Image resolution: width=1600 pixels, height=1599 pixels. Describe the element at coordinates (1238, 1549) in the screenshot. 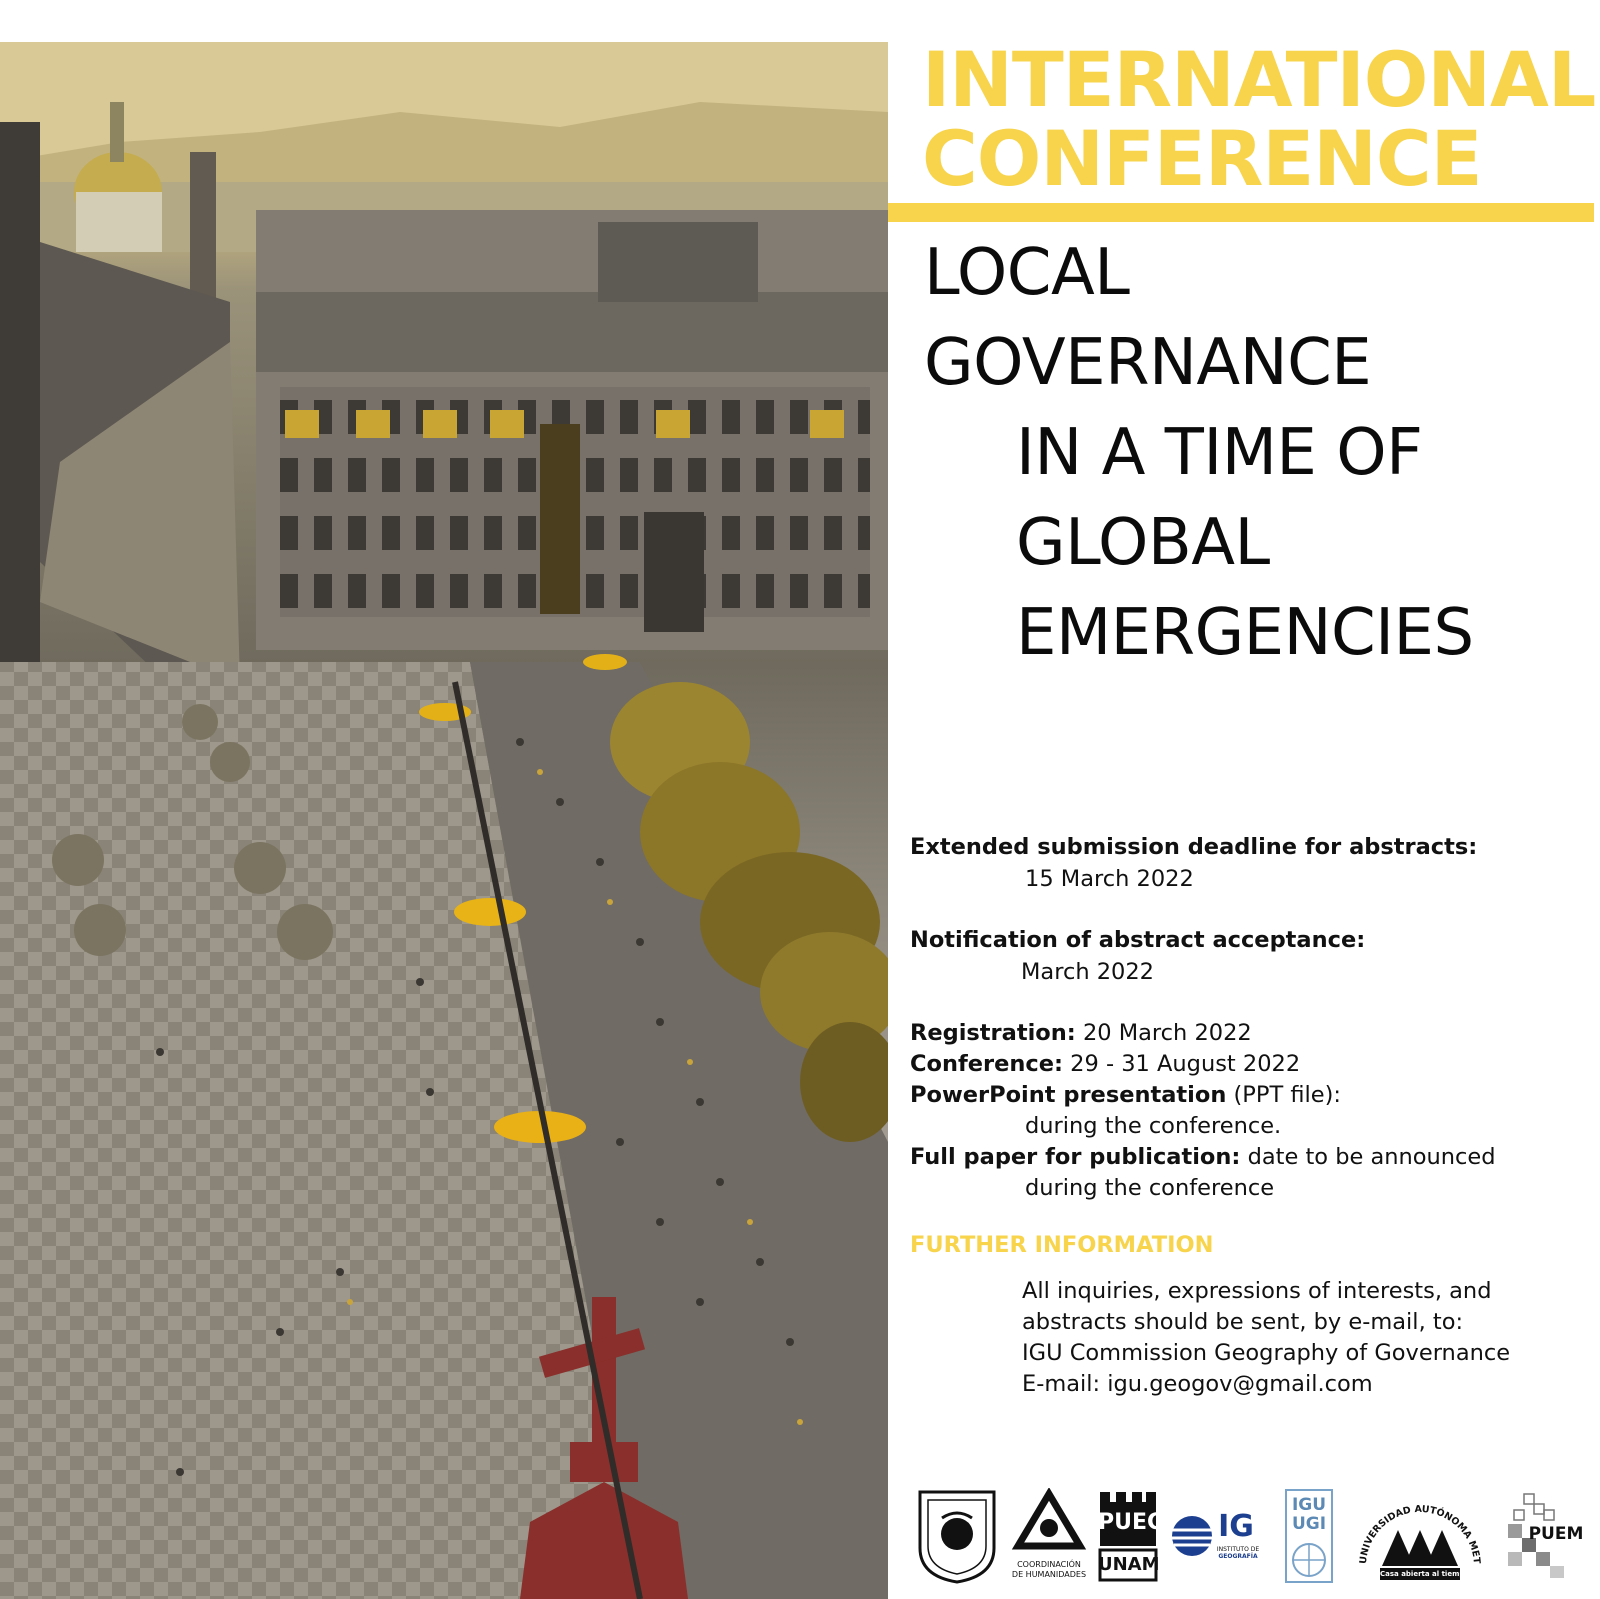

I see `ig-caption-1: INSTITUTO DE` at that location.